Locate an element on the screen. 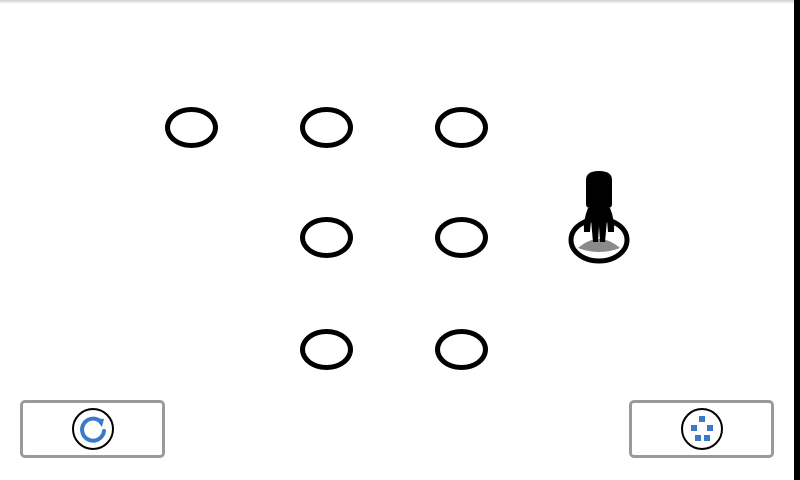  restart-arrow-icon is located at coordinates (92, 429).